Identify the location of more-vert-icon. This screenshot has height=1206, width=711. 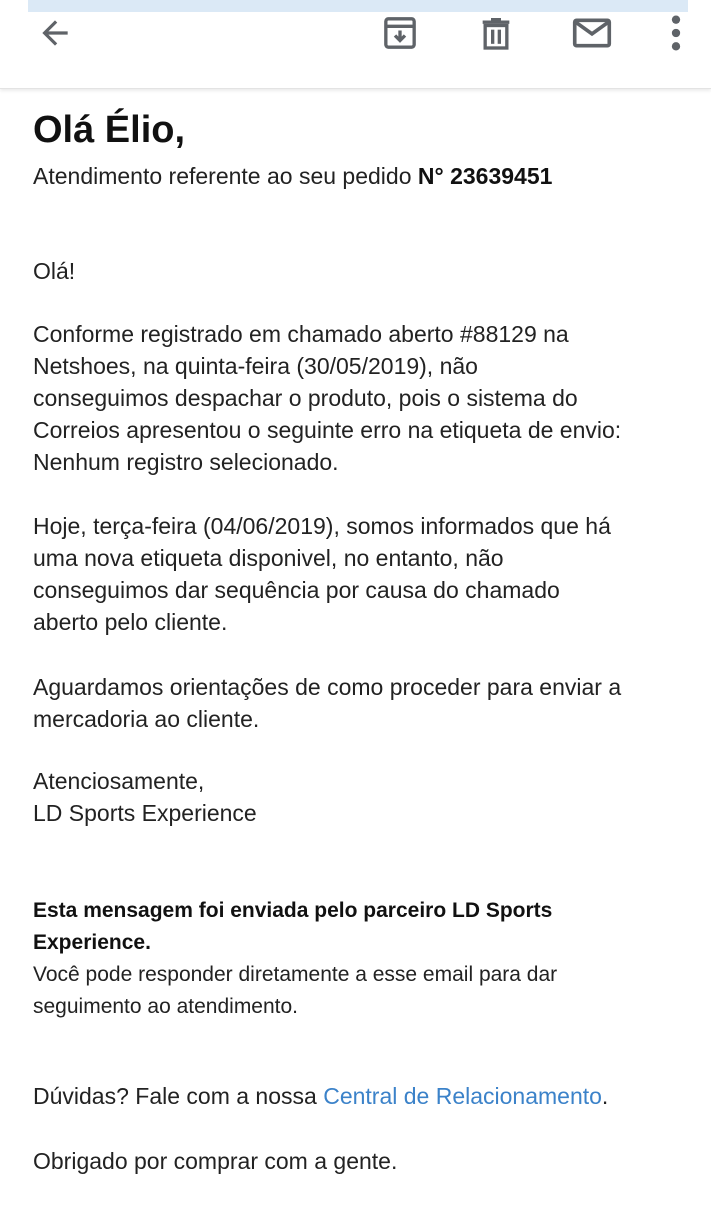
(676, 33).